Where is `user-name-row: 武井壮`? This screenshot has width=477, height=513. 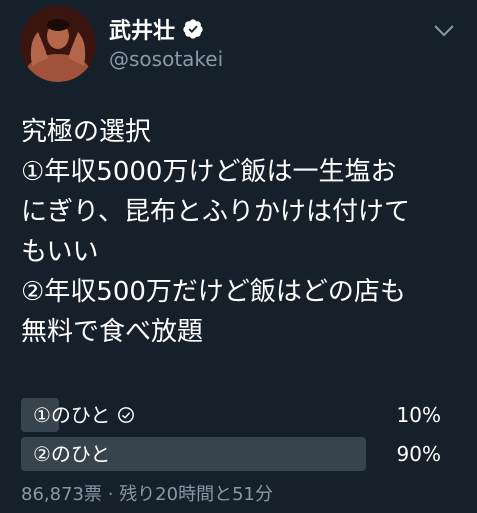 user-name-row: 武井壮 is located at coordinates (156, 29).